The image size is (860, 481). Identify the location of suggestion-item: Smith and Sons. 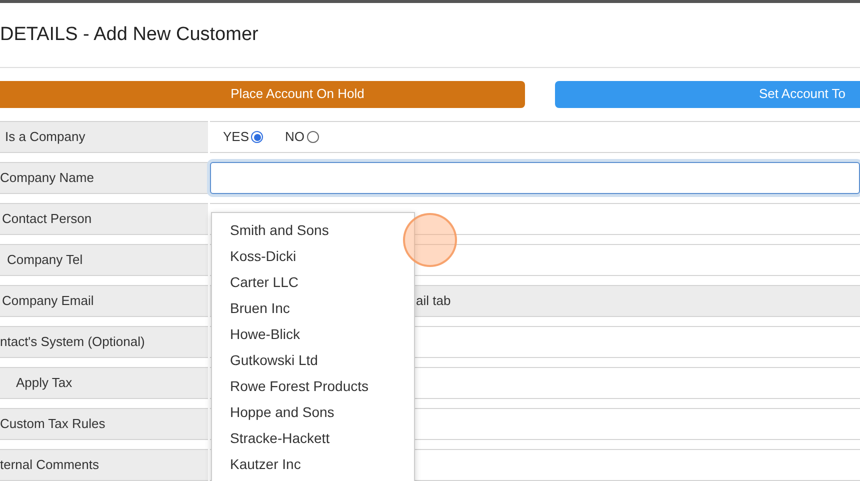
(313, 230).